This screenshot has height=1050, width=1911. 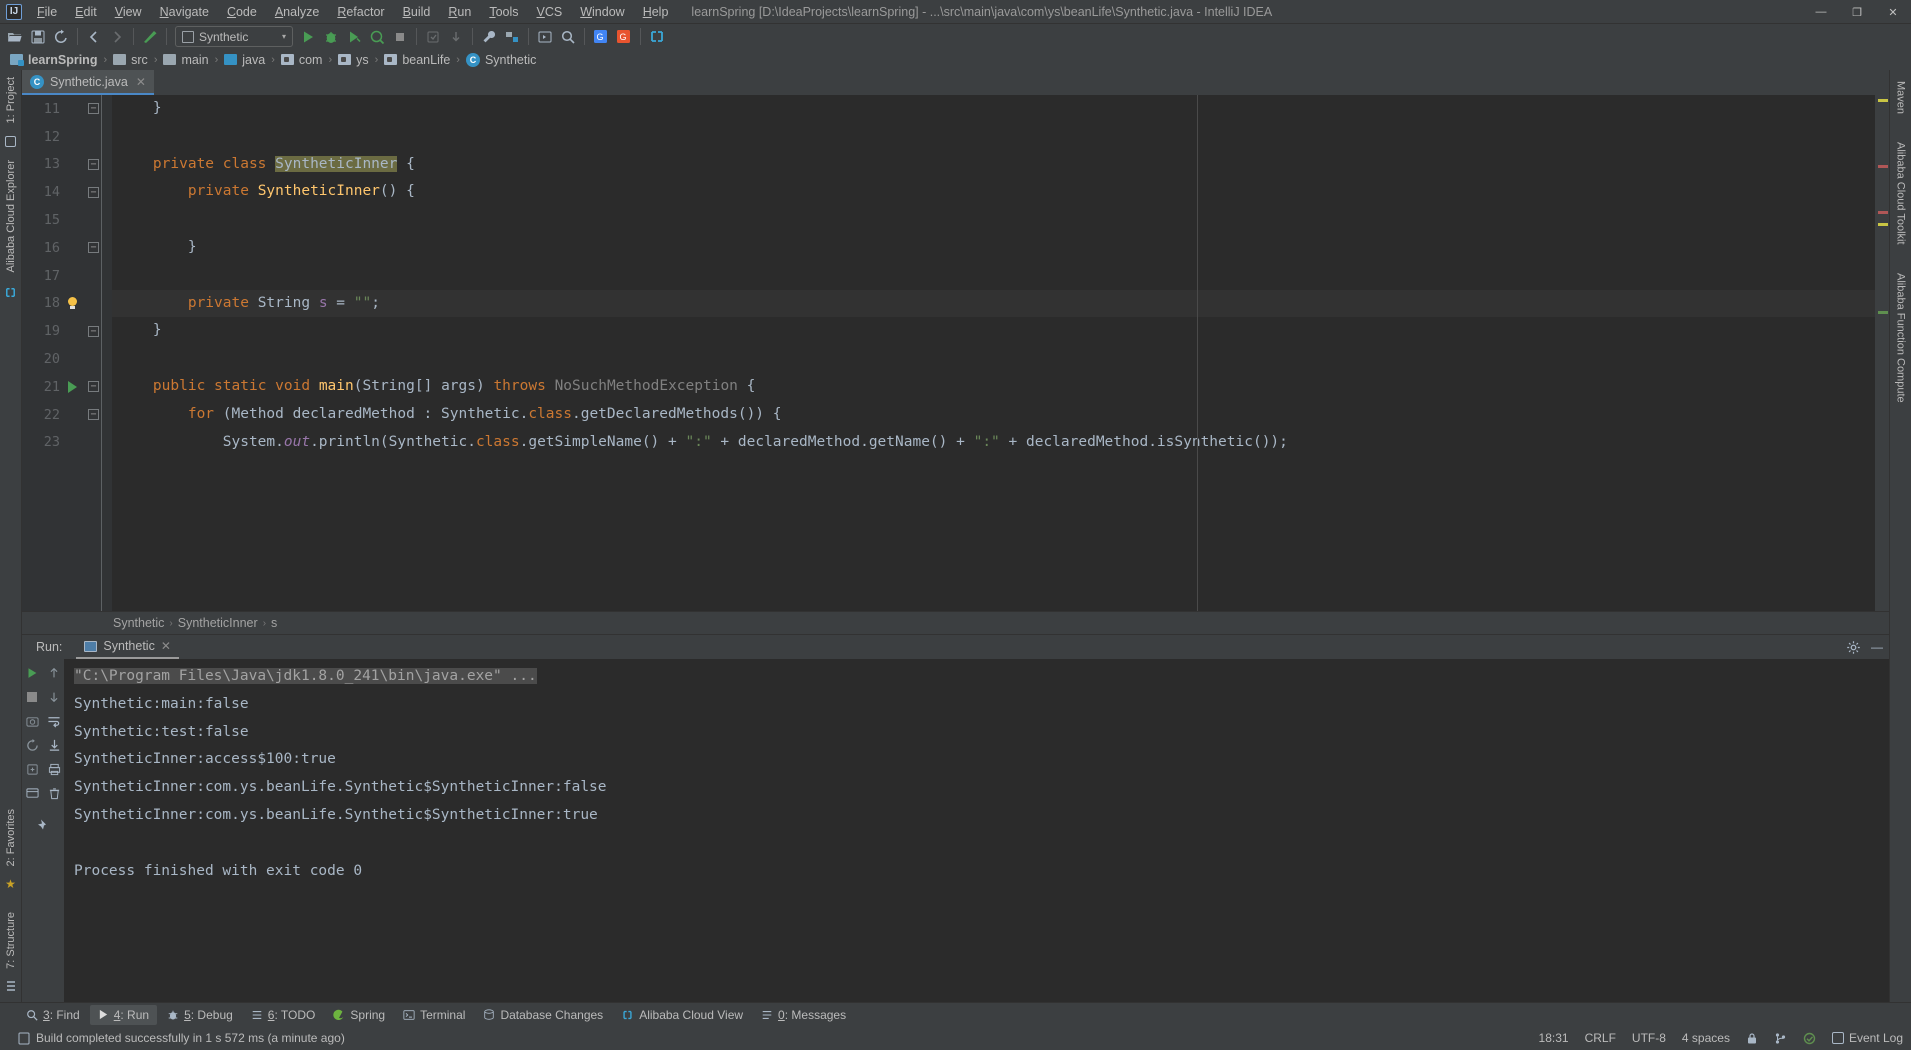 I want to click on capture-dump-icon, so click(x=32, y=721).